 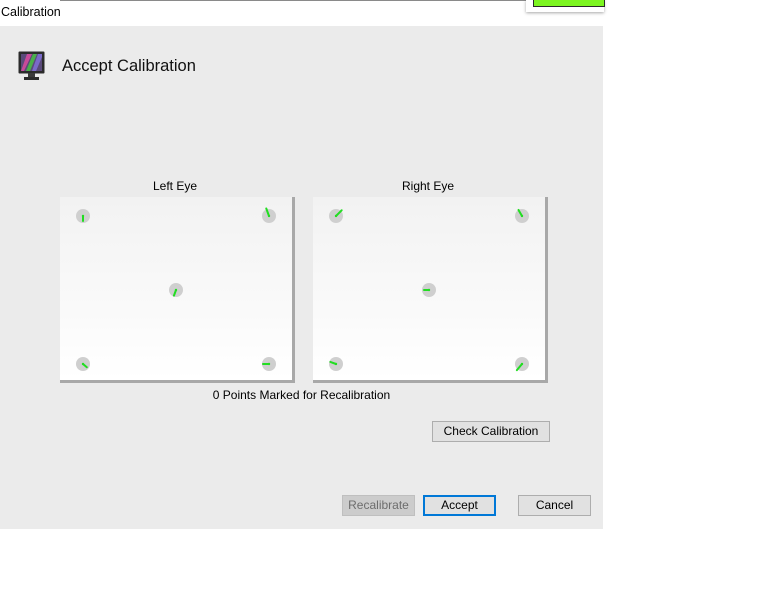 I want to click on background-progress-bar, so click(x=569, y=3).